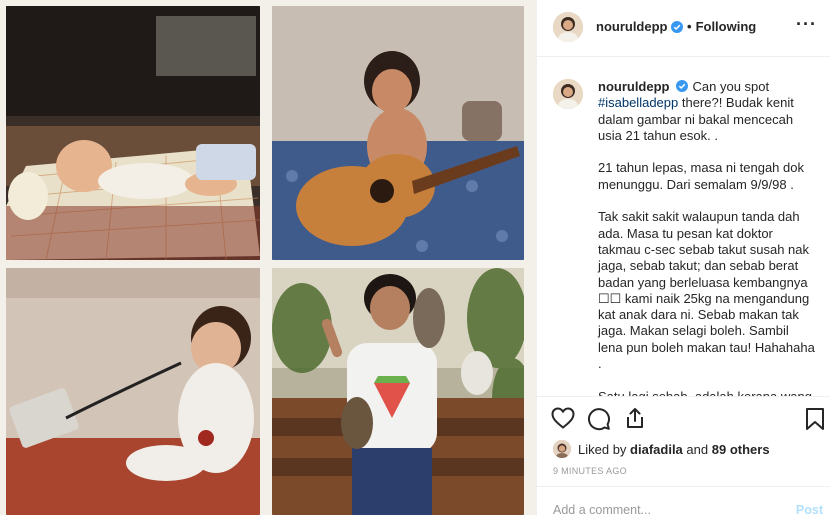 Image resolution: width=830 pixels, height=515 pixels. What do you see at coordinates (638, 102) in the screenshot?
I see `caption-hashtag-link: #isabelladepp` at bounding box center [638, 102].